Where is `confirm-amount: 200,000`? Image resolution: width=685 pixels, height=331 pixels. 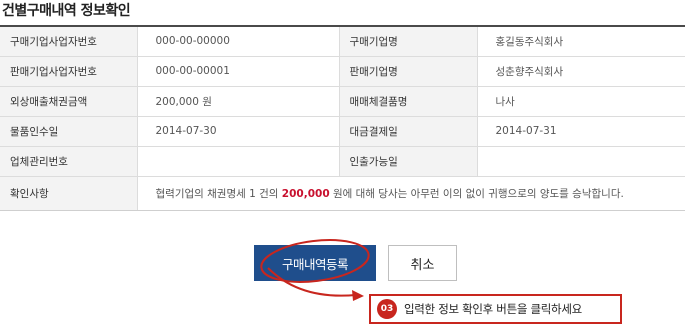 confirm-amount: 200,000 is located at coordinates (305, 193).